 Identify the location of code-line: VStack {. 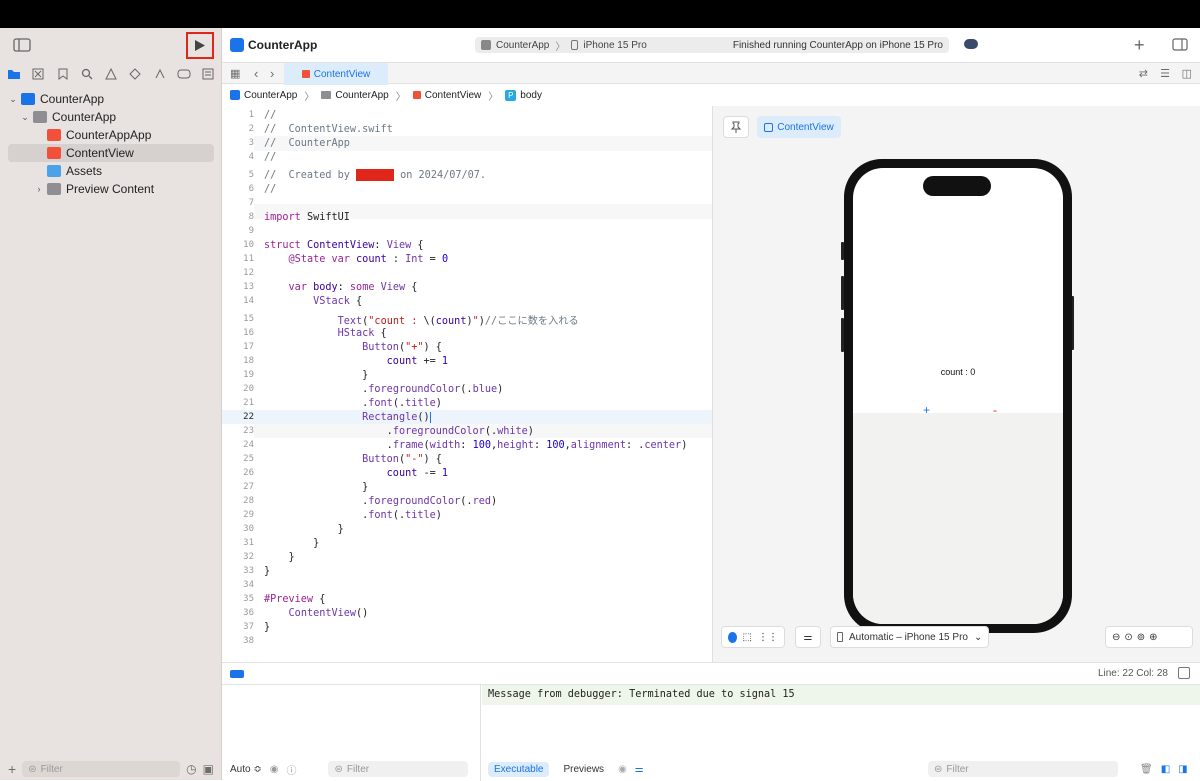
(338, 301).